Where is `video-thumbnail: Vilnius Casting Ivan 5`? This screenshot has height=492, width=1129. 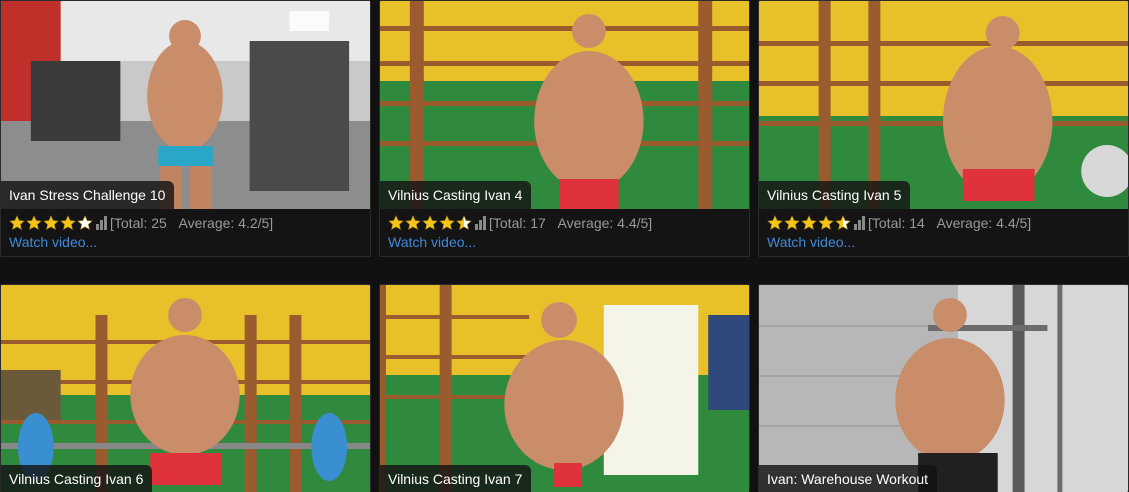
video-thumbnail: Vilnius Casting Ivan 5 is located at coordinates (943, 105).